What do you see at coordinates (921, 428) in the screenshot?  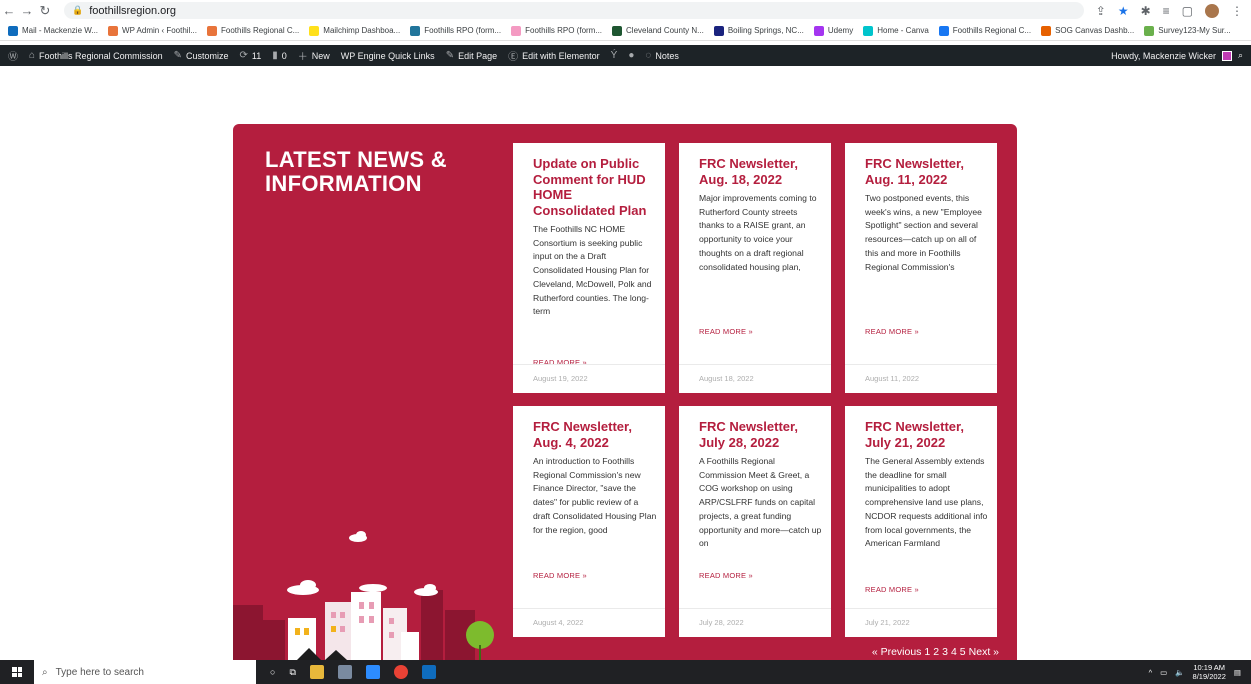 I see `news-card-title: FRC Newsletter, July 21, 2022` at bounding box center [921, 428].